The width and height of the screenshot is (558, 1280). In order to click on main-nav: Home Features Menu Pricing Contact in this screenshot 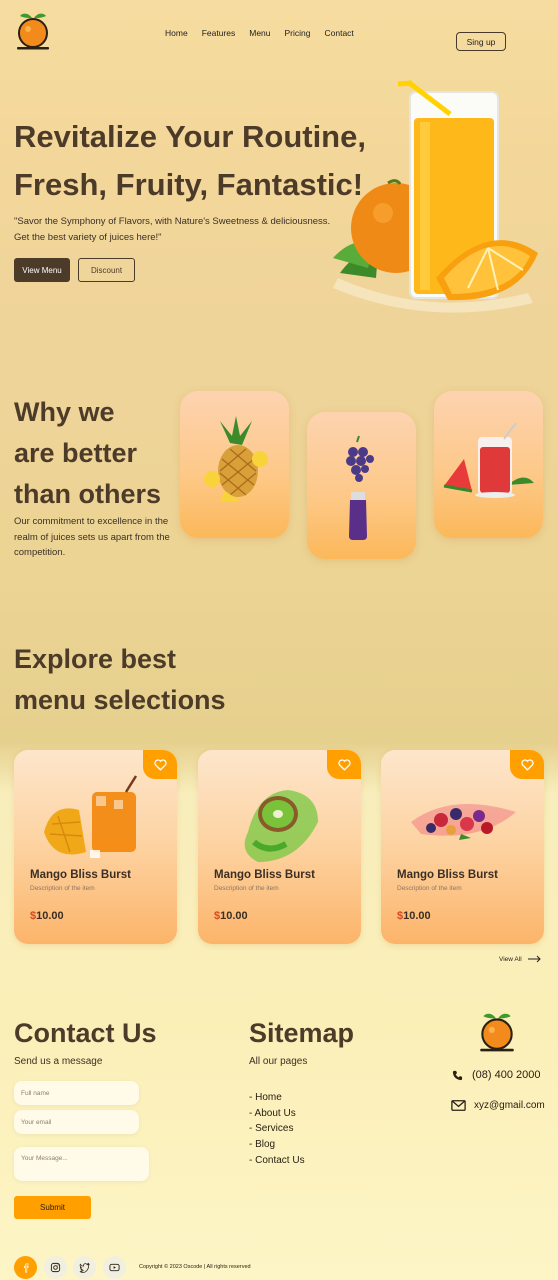, I will do `click(259, 33)`.